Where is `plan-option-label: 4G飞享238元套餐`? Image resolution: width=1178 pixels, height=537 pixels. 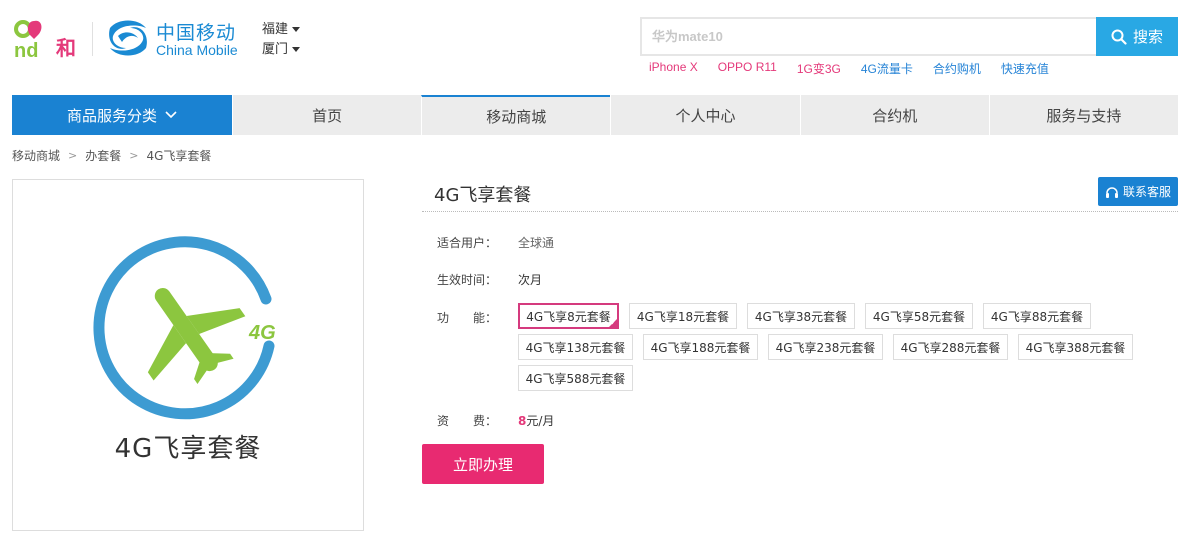
plan-option-label: 4G飞享238元套餐 is located at coordinates (825, 347).